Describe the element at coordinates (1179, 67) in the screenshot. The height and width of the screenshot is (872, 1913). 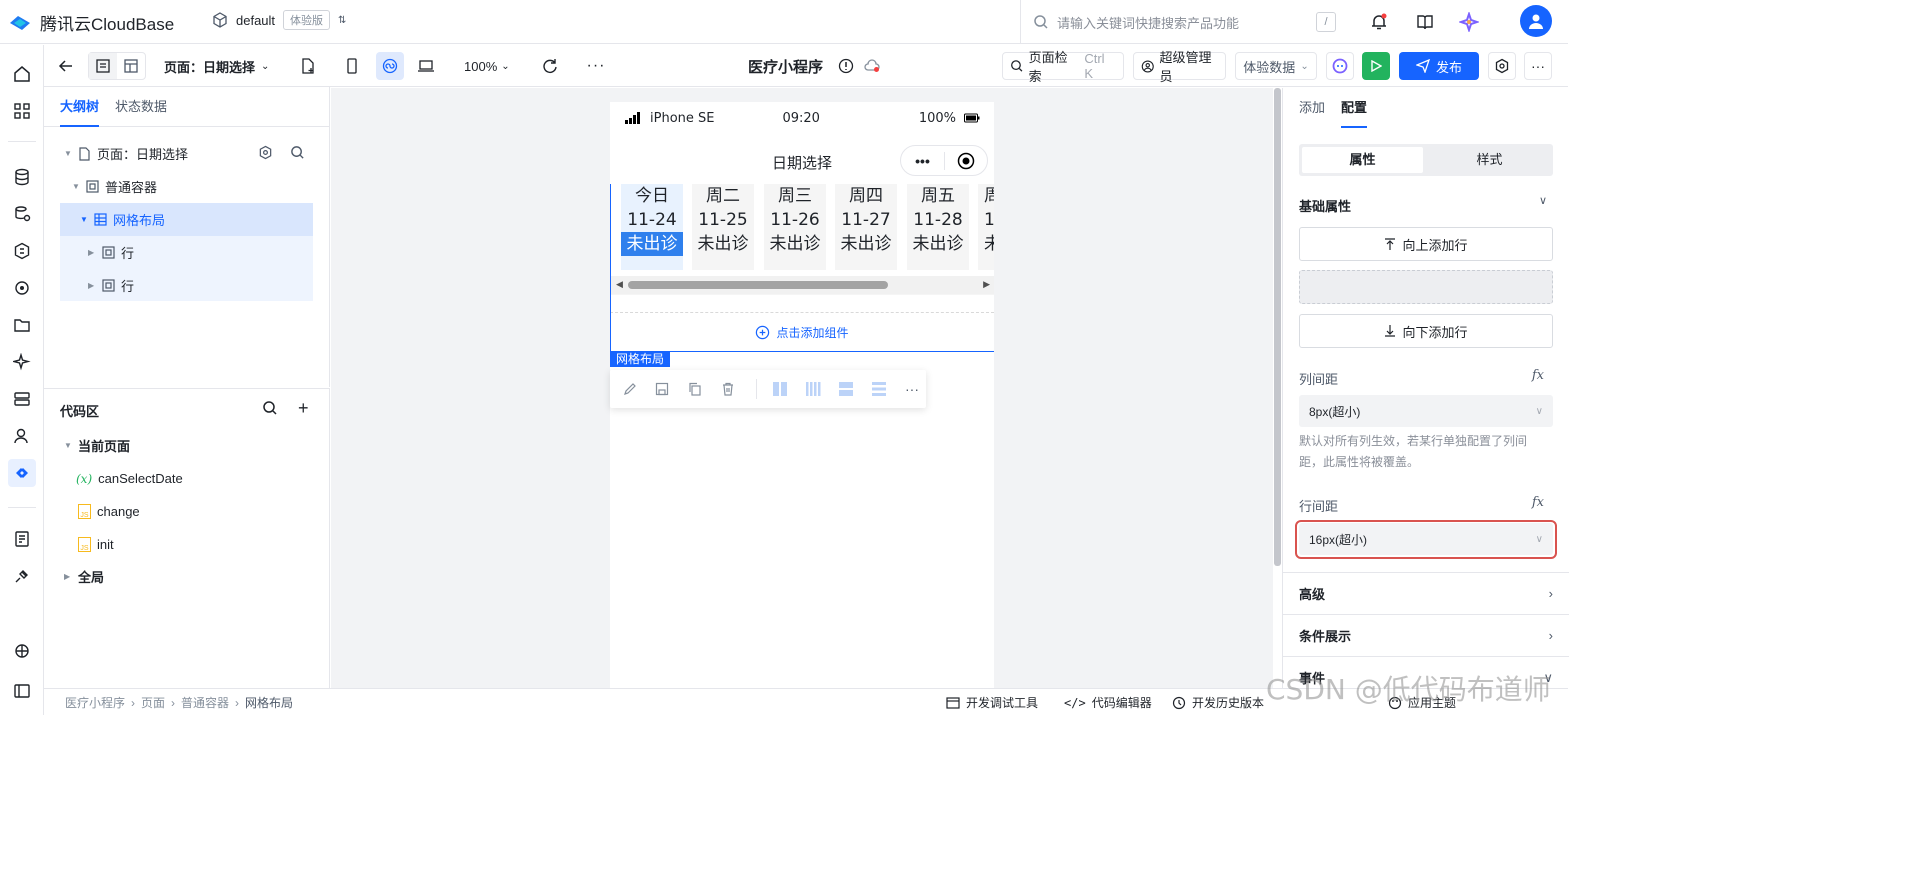
I see `role-button: 超级管理员` at that location.